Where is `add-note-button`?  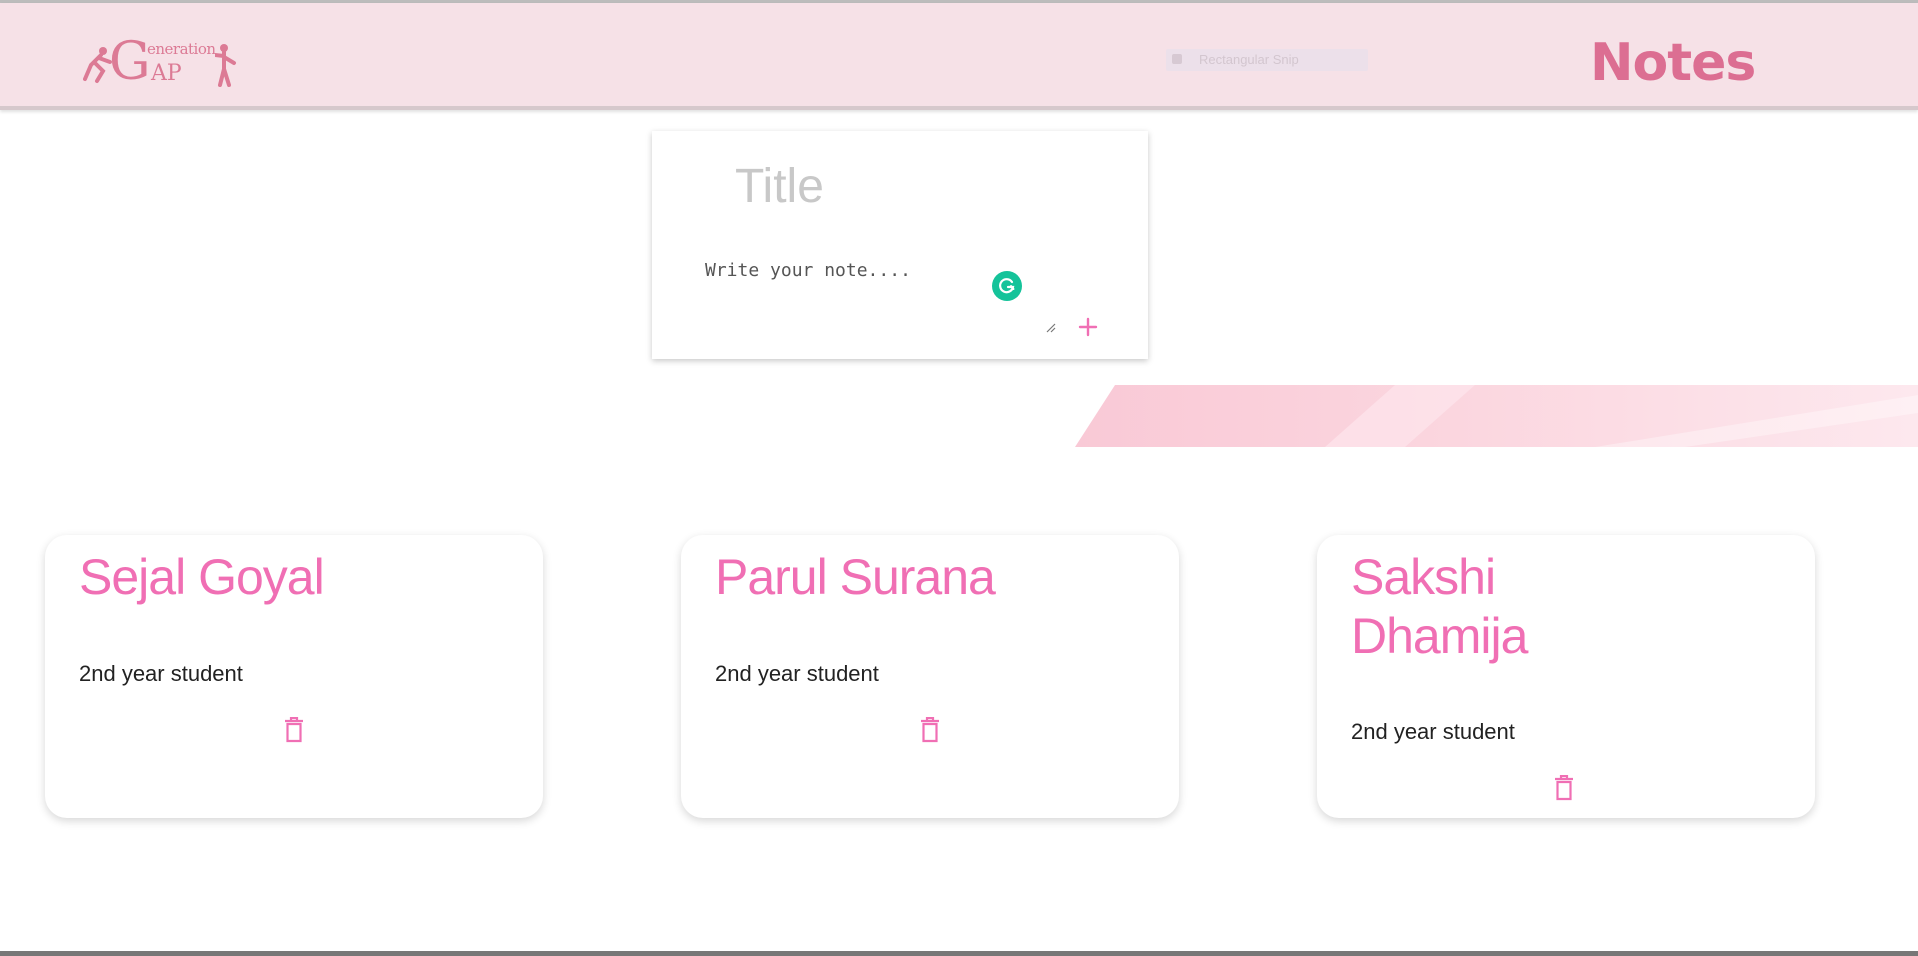 add-note-button is located at coordinates (1088, 327).